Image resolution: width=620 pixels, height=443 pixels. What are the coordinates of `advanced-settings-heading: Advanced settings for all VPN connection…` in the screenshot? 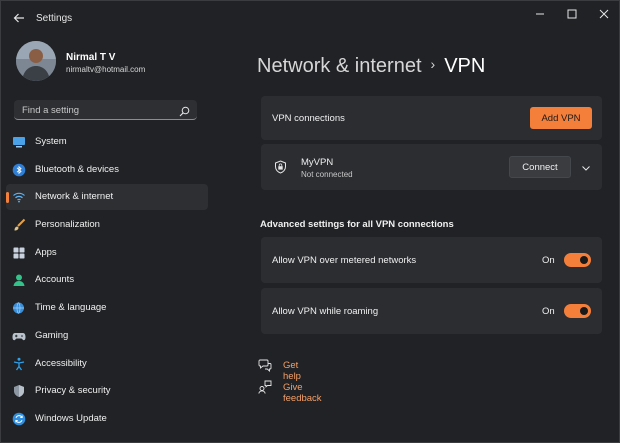 It's located at (357, 224).